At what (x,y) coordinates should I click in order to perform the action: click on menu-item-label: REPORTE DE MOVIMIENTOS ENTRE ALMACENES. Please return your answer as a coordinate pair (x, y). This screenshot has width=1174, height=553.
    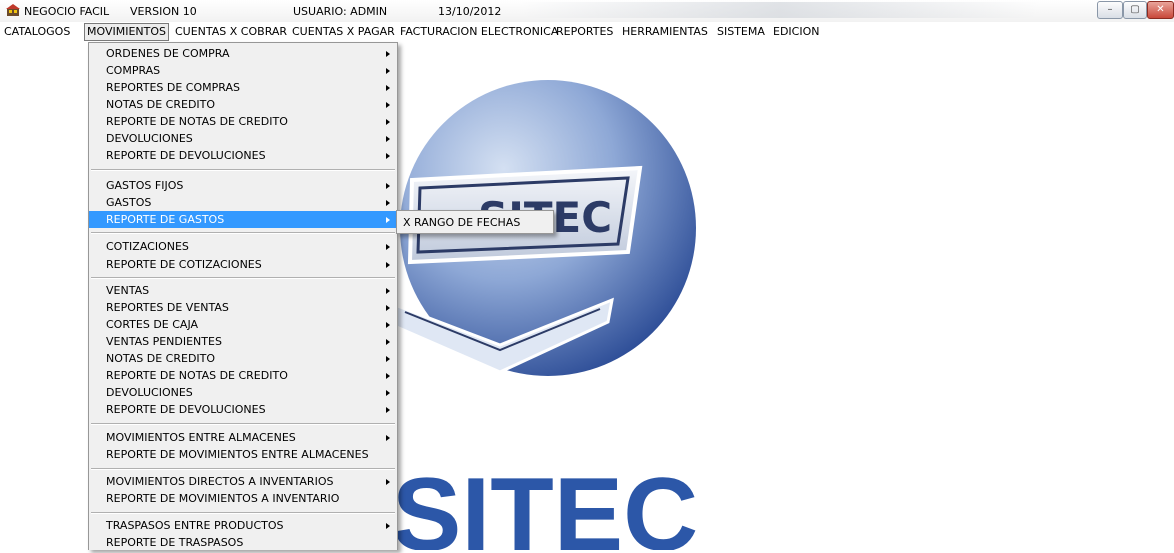
    Looking at the image, I should click on (237, 454).